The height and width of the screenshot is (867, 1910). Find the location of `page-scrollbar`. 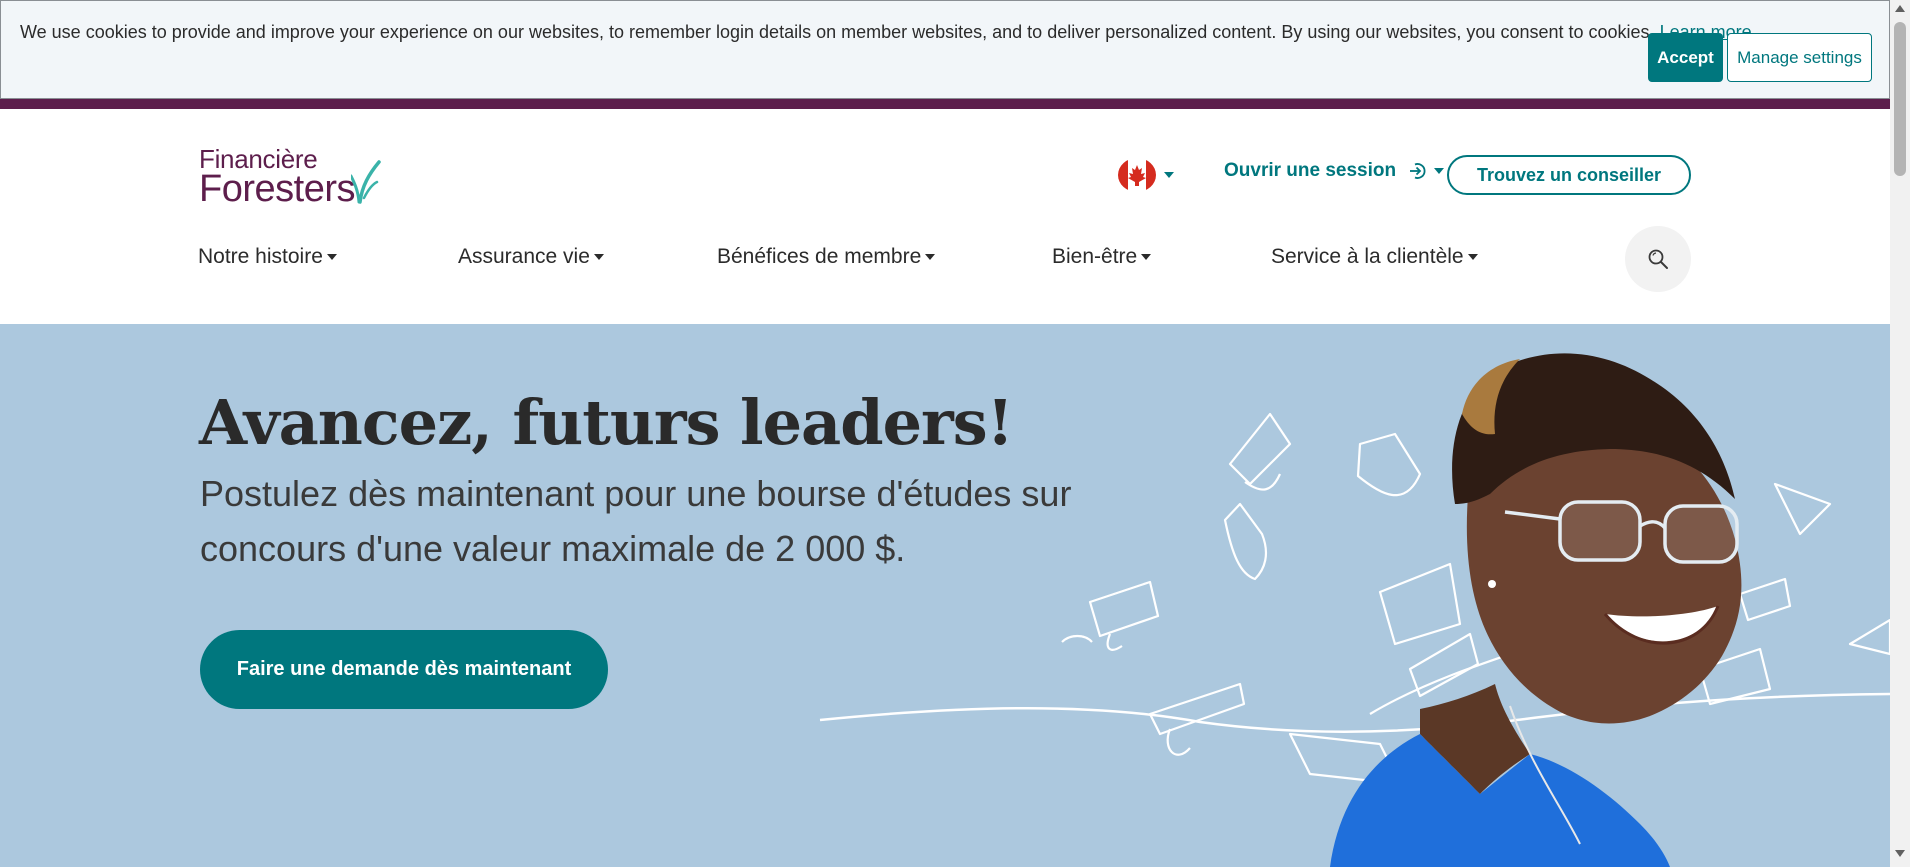

page-scrollbar is located at coordinates (1900, 433).